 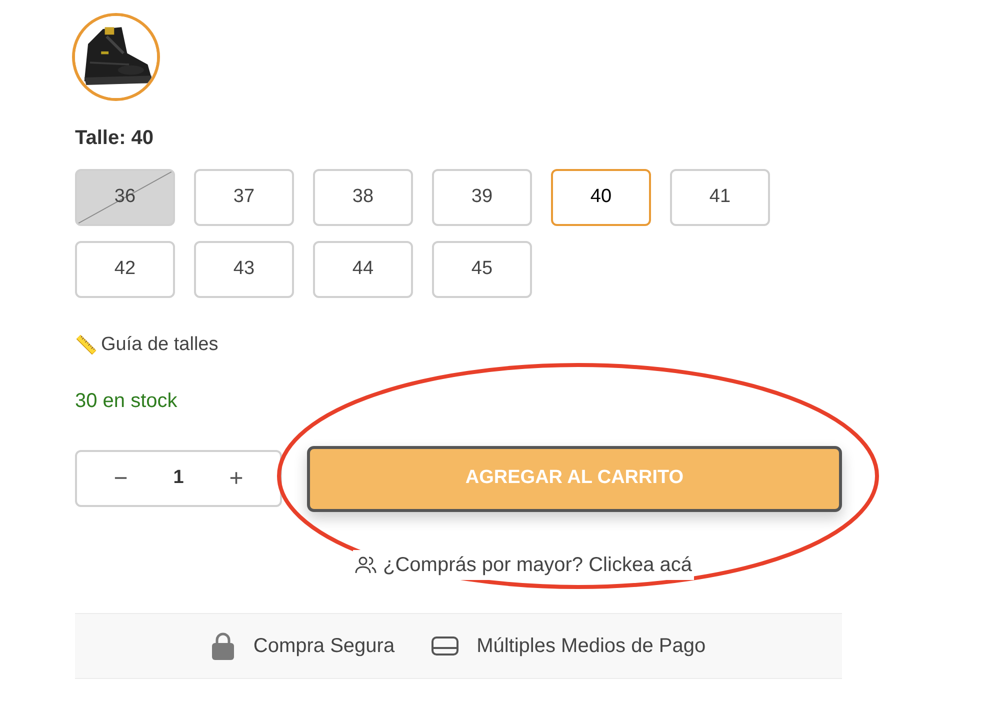 I want to click on quantity-stepper: − 1 +, so click(x=178, y=478).